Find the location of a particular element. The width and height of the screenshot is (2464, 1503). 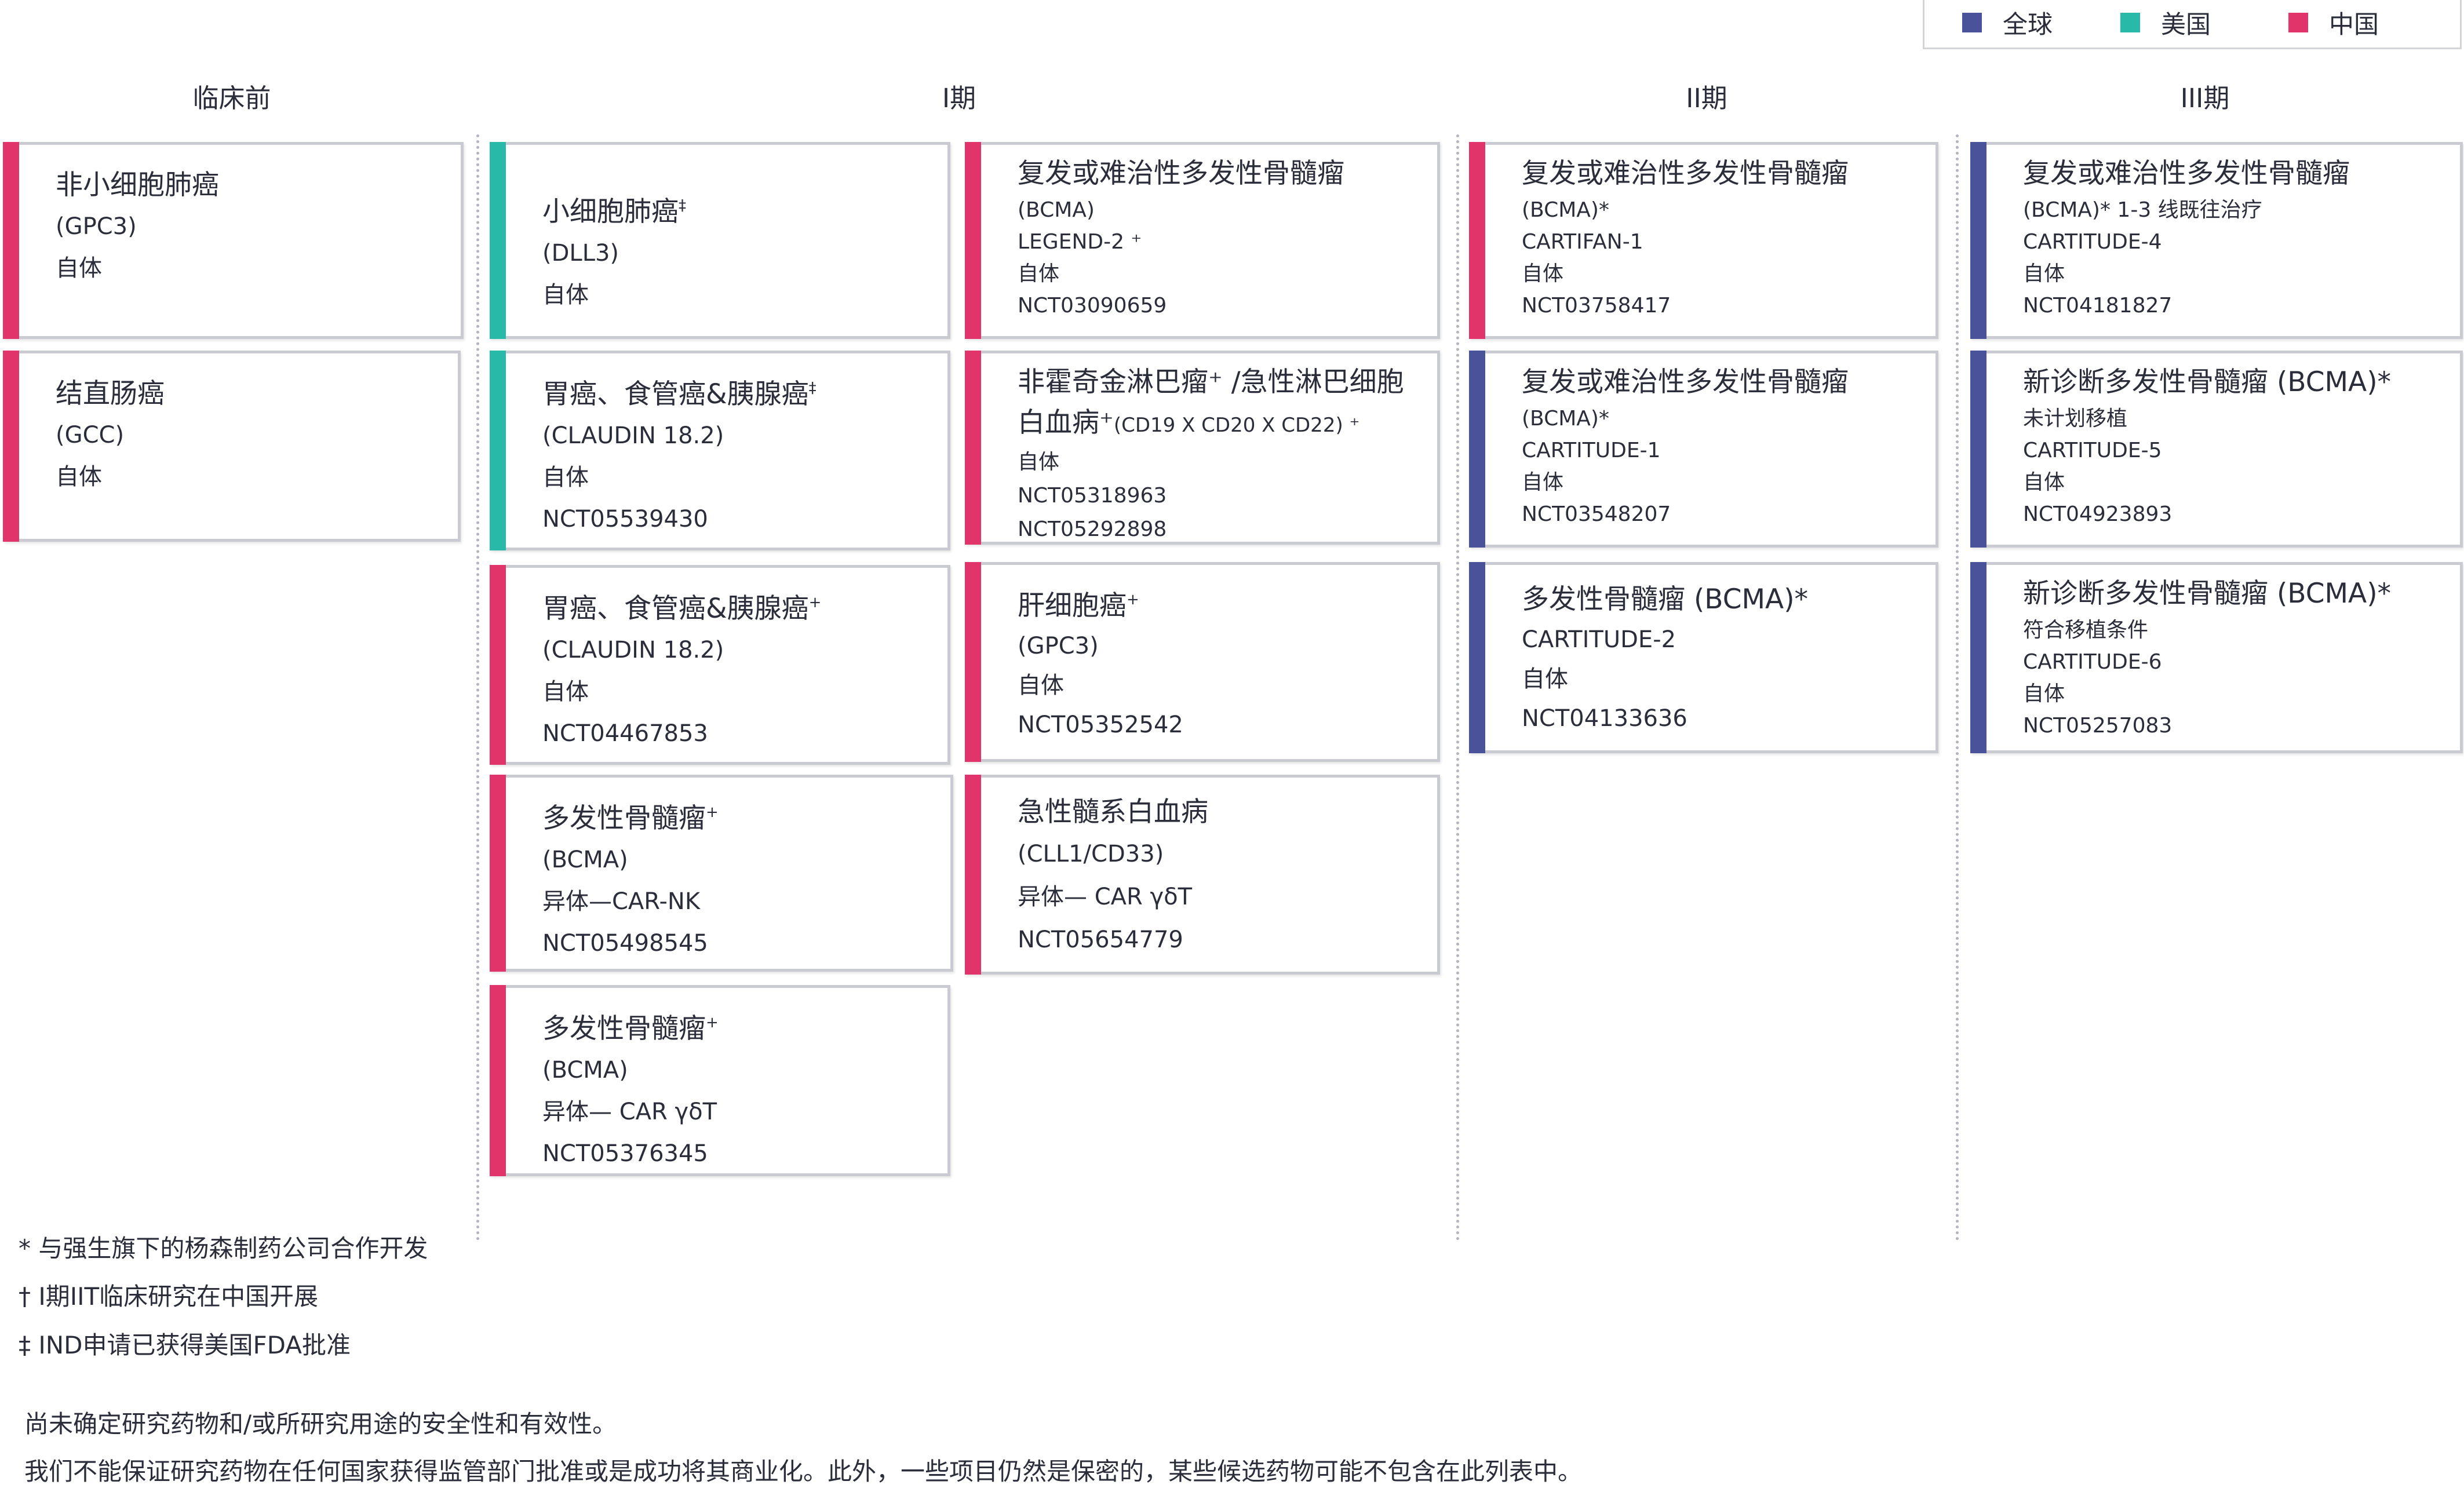

card-body: 胃癌、食管癌&胰腺癌‡ (CLAUDIN 18.2) 自体 NCT05539430 is located at coordinates (739, 454).